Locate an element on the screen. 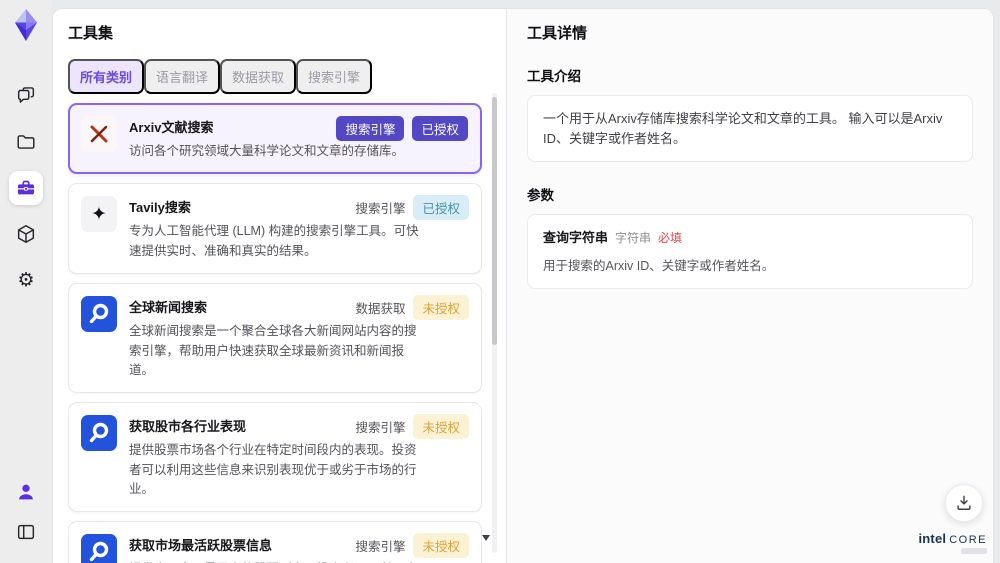 This screenshot has height=563, width=1000. app-logo is located at coordinates (26, 26).